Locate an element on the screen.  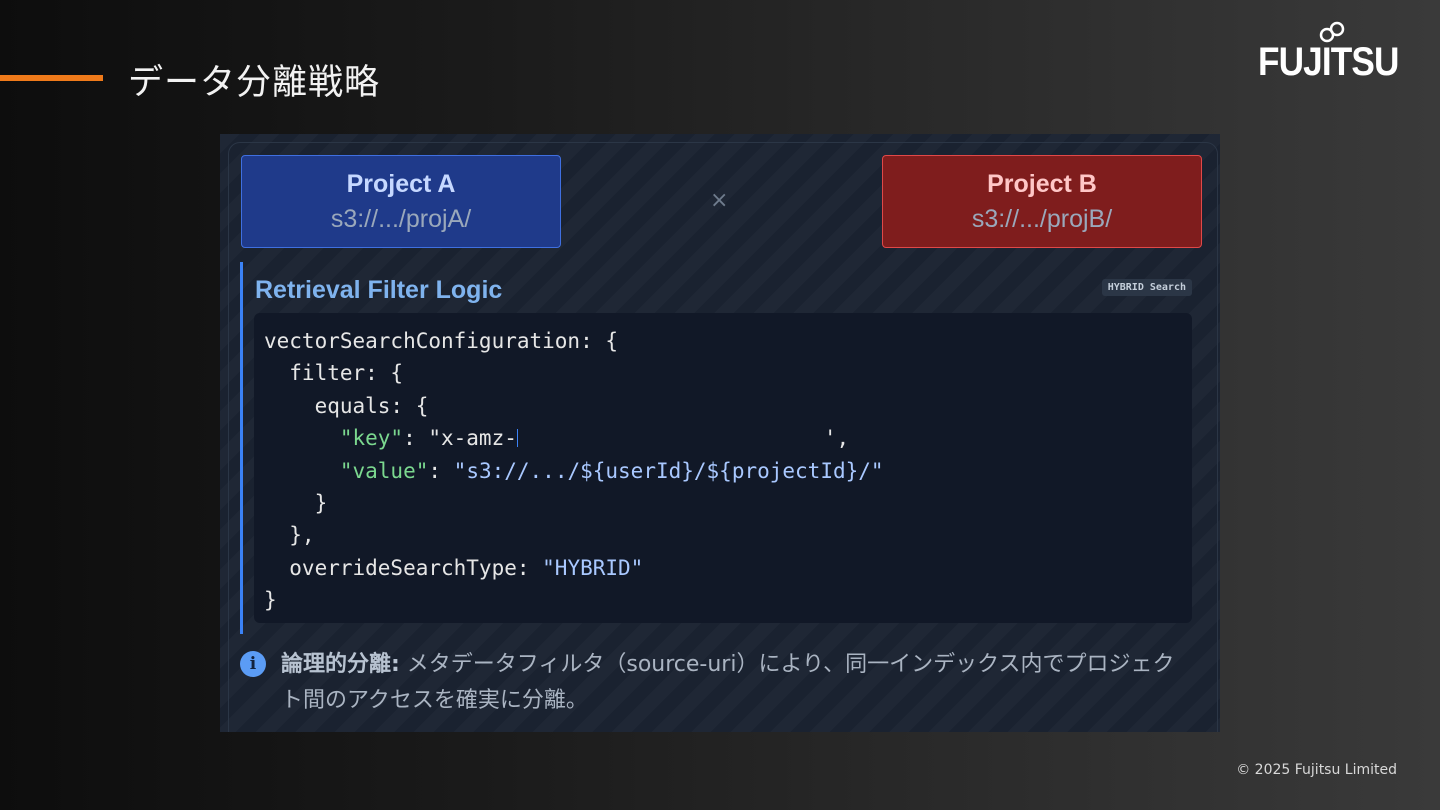
redacted-area is located at coordinates (670, 438).